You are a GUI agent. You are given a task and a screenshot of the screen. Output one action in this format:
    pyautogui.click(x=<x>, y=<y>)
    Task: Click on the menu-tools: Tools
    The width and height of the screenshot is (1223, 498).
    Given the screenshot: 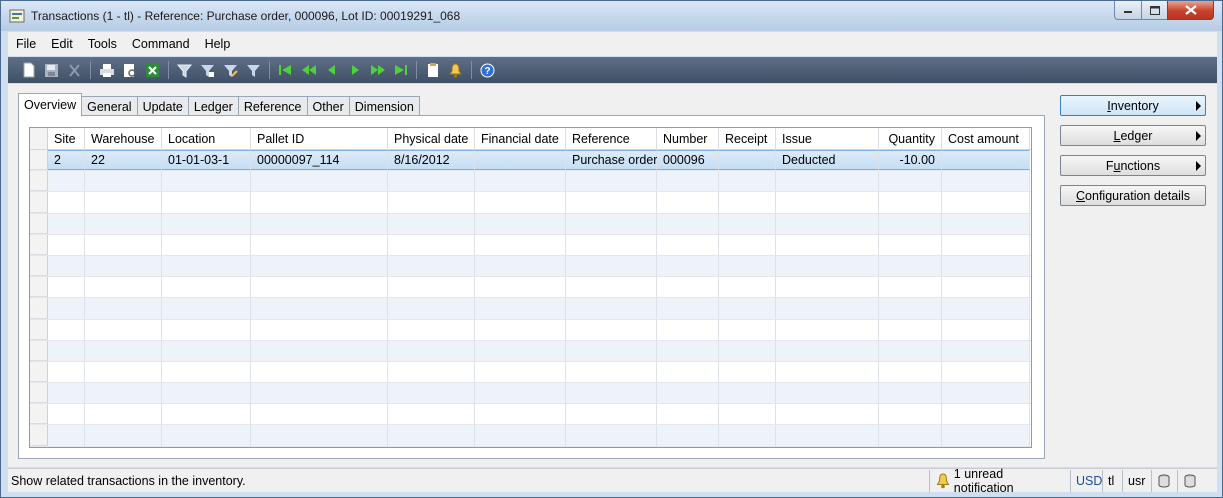 What is the action you would take?
    pyautogui.click(x=102, y=44)
    